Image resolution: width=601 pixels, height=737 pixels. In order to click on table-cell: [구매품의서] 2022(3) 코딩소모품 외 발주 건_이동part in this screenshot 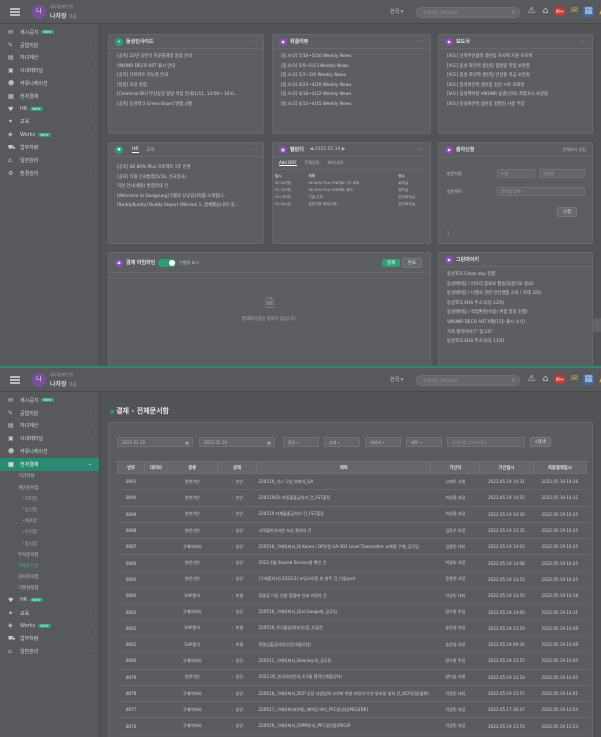, I will do `click(343, 580)`.